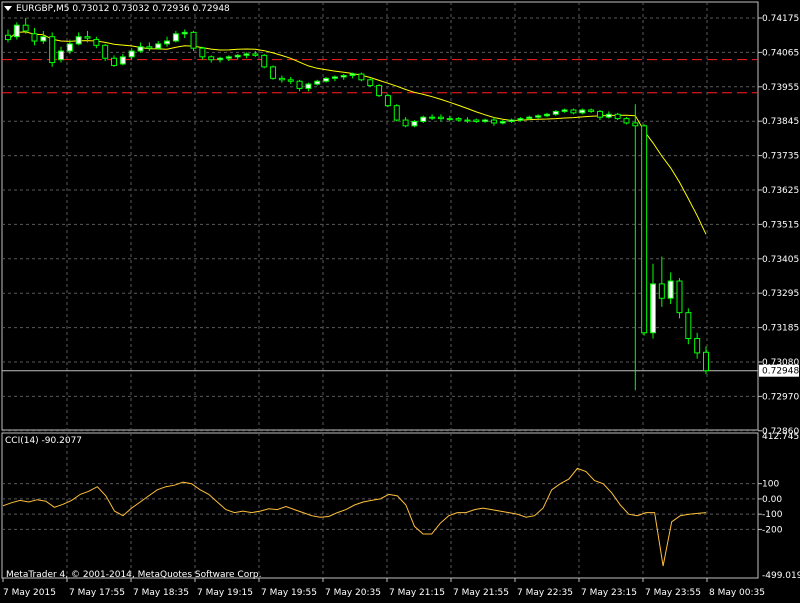 Image resolution: width=800 pixels, height=603 pixels. What do you see at coordinates (780, 397) in the screenshot?
I see `price-axis-label: 0.72970` at bounding box center [780, 397].